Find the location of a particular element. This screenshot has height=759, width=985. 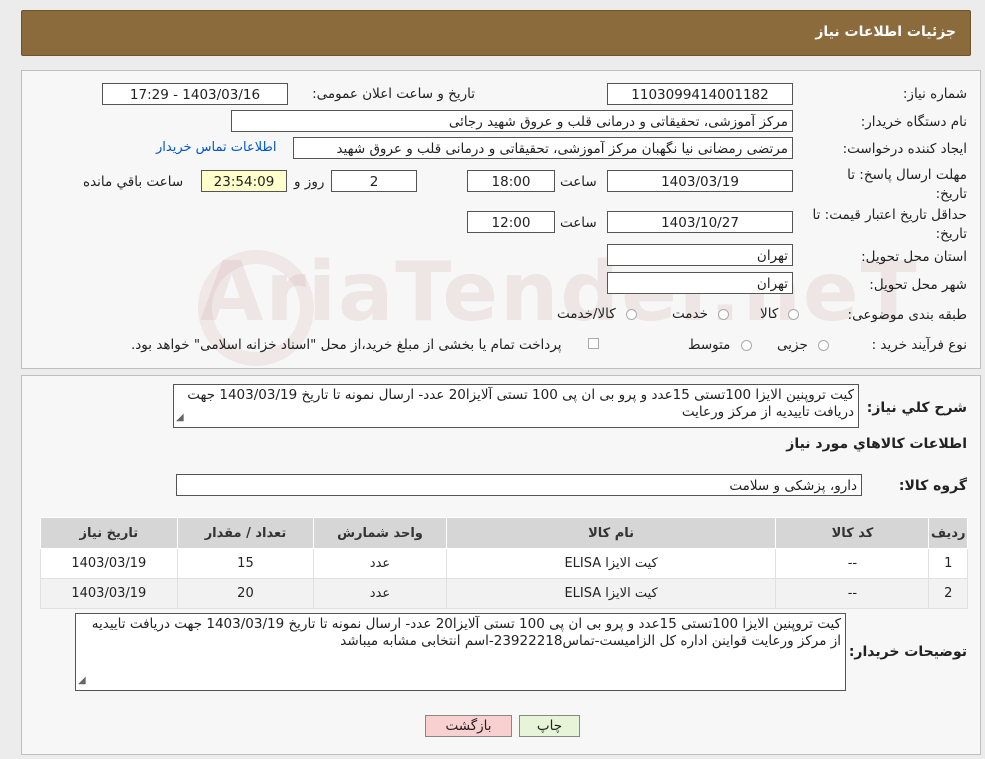

goods-info-title: اطلاعات کالاهاي مورد نياز is located at coordinates (876, 444).